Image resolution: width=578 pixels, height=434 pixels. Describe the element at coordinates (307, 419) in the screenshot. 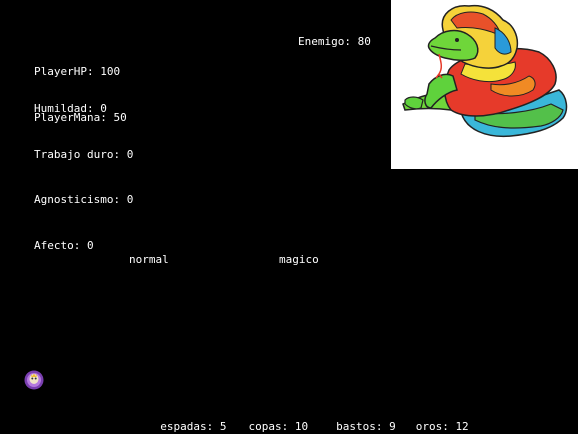

I see `deck-counts: espadas: 5 copas: 10 bastos: 9 oros: 12` at that location.